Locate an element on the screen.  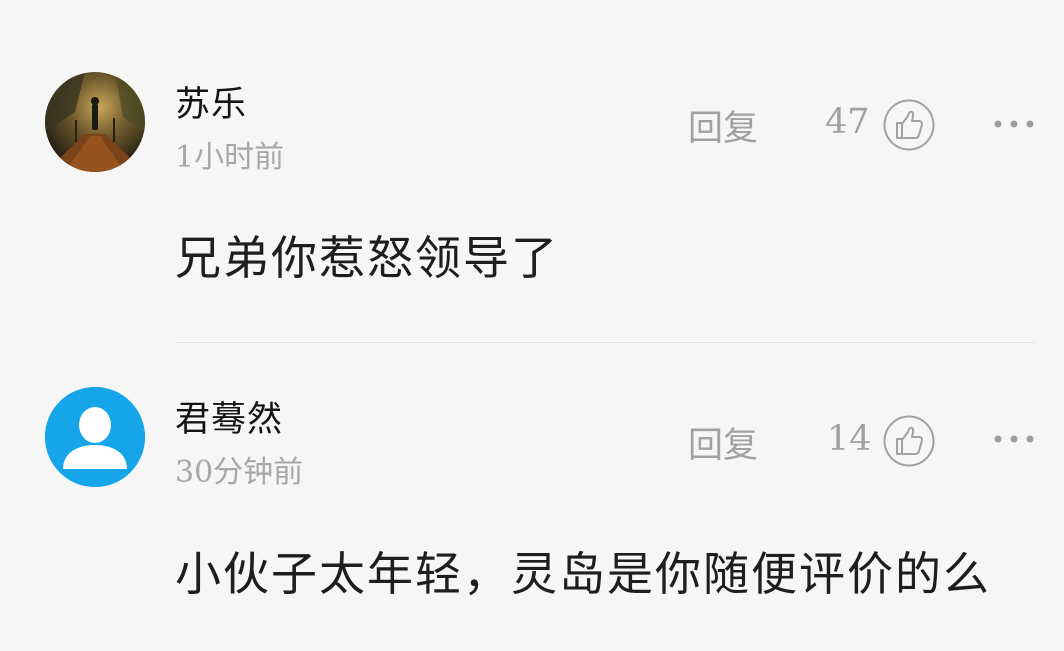
comment-text: 小伙子太年轻，灵岛是你随便评价的么 is located at coordinates (583, 574).